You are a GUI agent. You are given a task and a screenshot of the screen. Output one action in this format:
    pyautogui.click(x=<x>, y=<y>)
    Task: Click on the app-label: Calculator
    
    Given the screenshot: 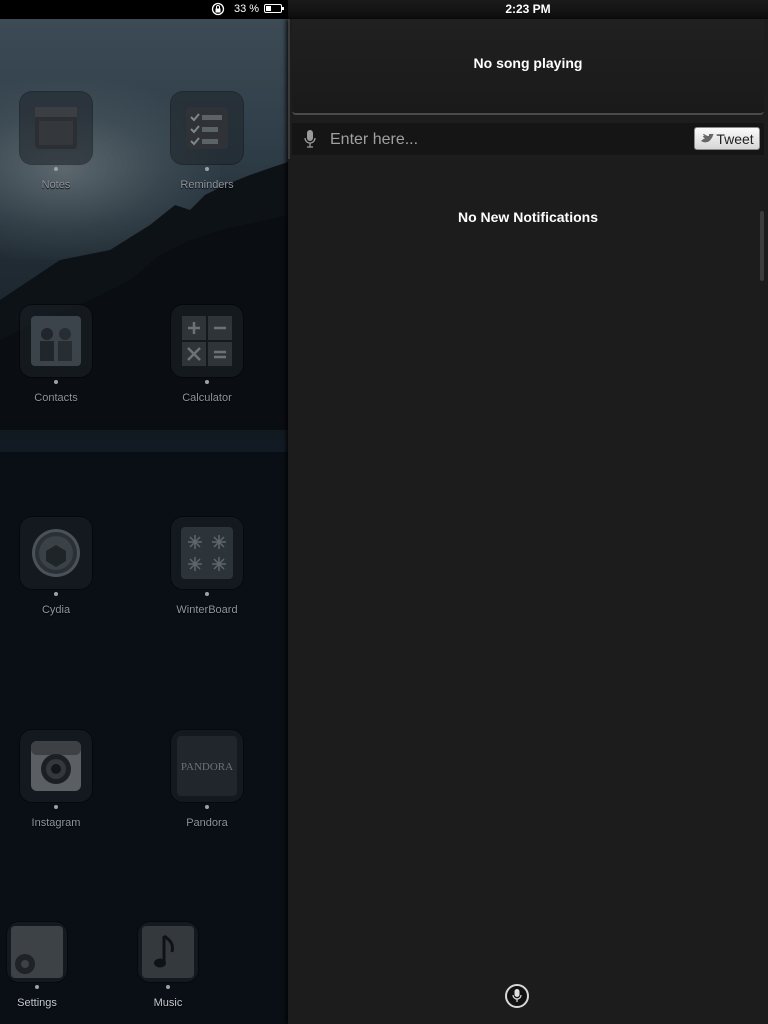 What is the action you would take?
    pyautogui.click(x=207, y=398)
    